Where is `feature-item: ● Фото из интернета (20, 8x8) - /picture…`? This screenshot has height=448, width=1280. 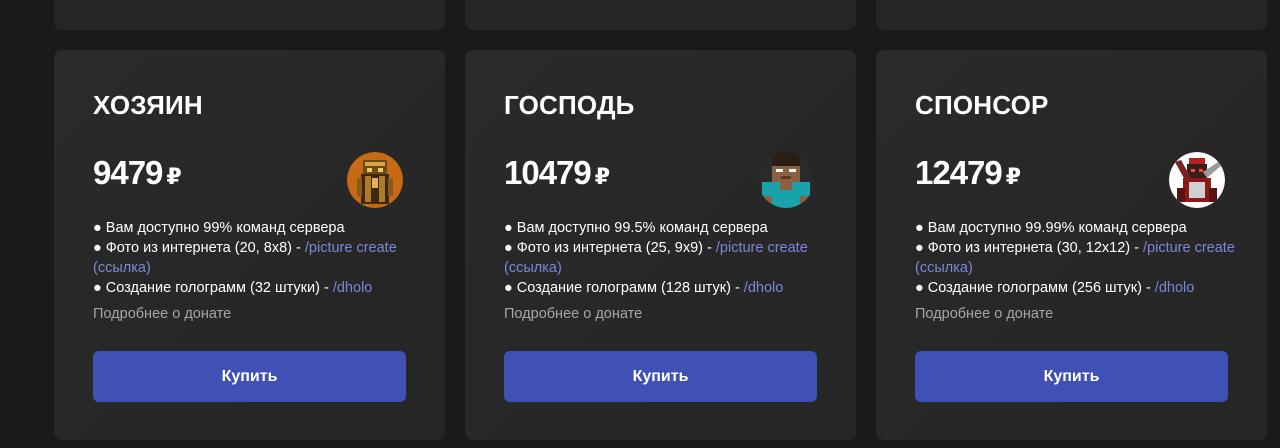
feature-item: ● Фото из интернета (20, 8x8) - /picture… is located at coordinates (245, 258).